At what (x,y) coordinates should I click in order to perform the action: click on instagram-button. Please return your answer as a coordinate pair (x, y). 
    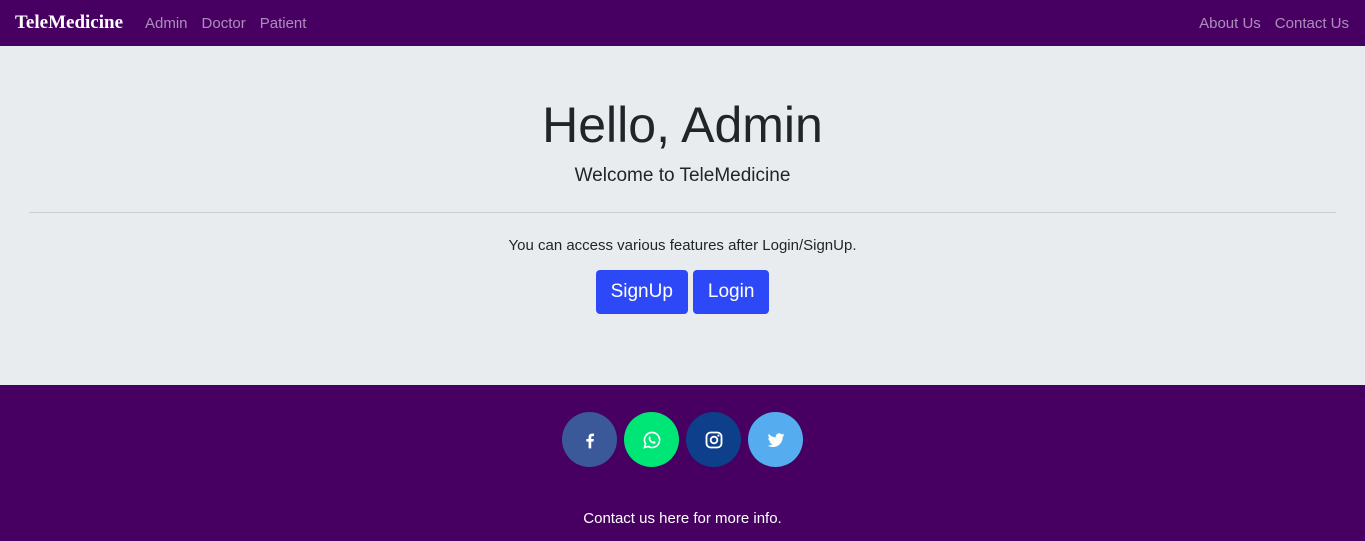
    Looking at the image, I should click on (713, 439).